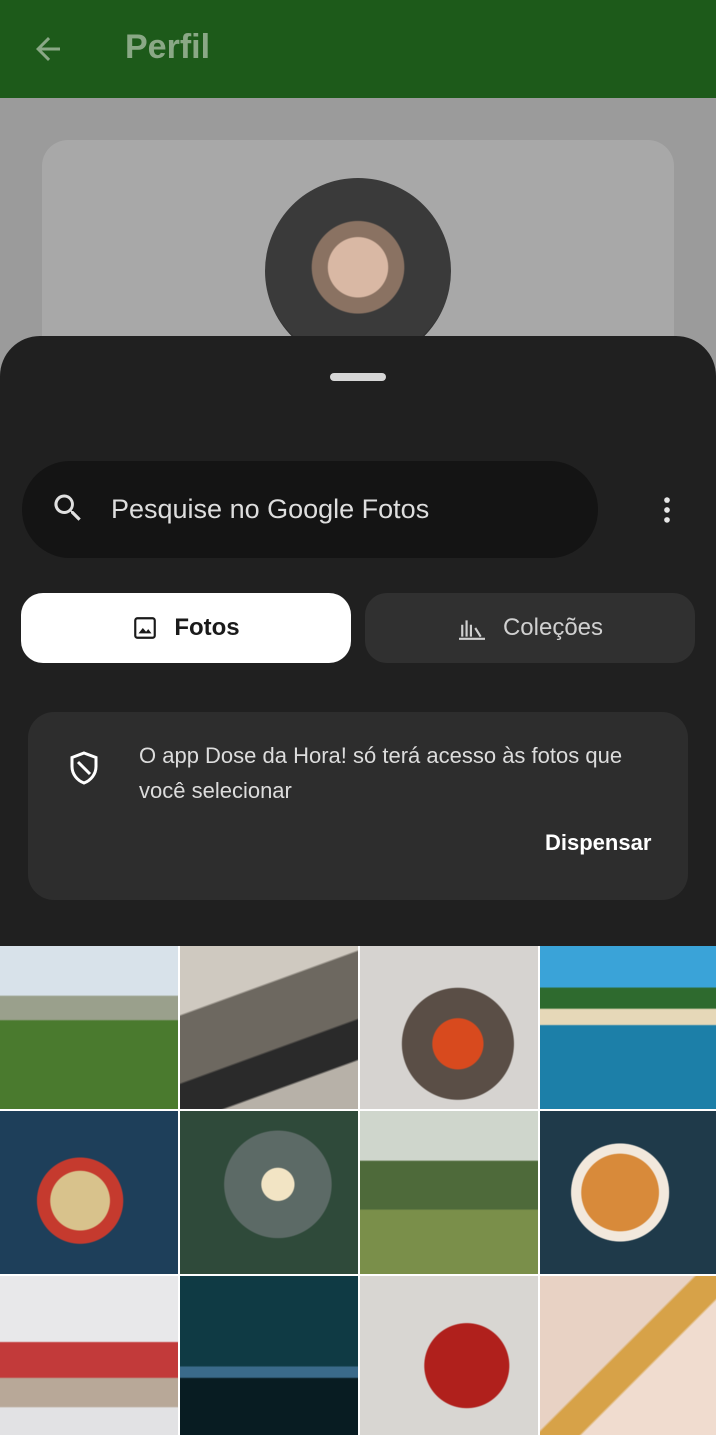 The width and height of the screenshot is (716, 1435). Describe the element at coordinates (67, 507) in the screenshot. I see `search-icon` at that location.